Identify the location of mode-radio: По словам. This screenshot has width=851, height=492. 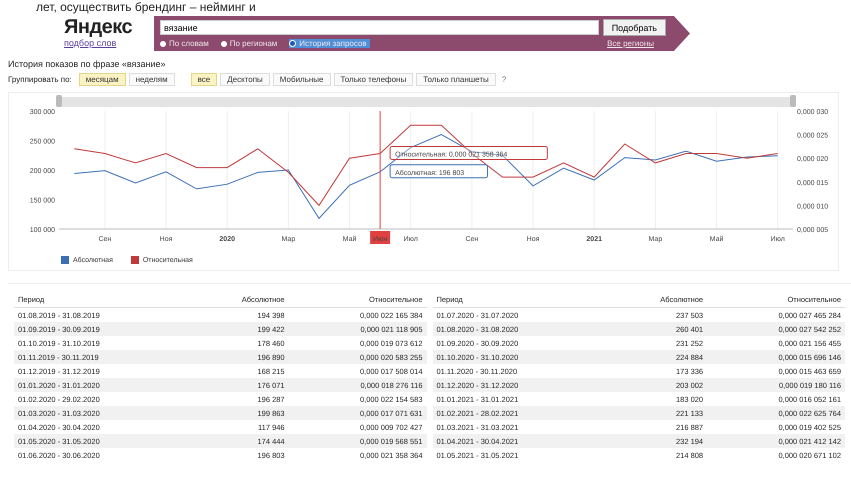
(184, 43).